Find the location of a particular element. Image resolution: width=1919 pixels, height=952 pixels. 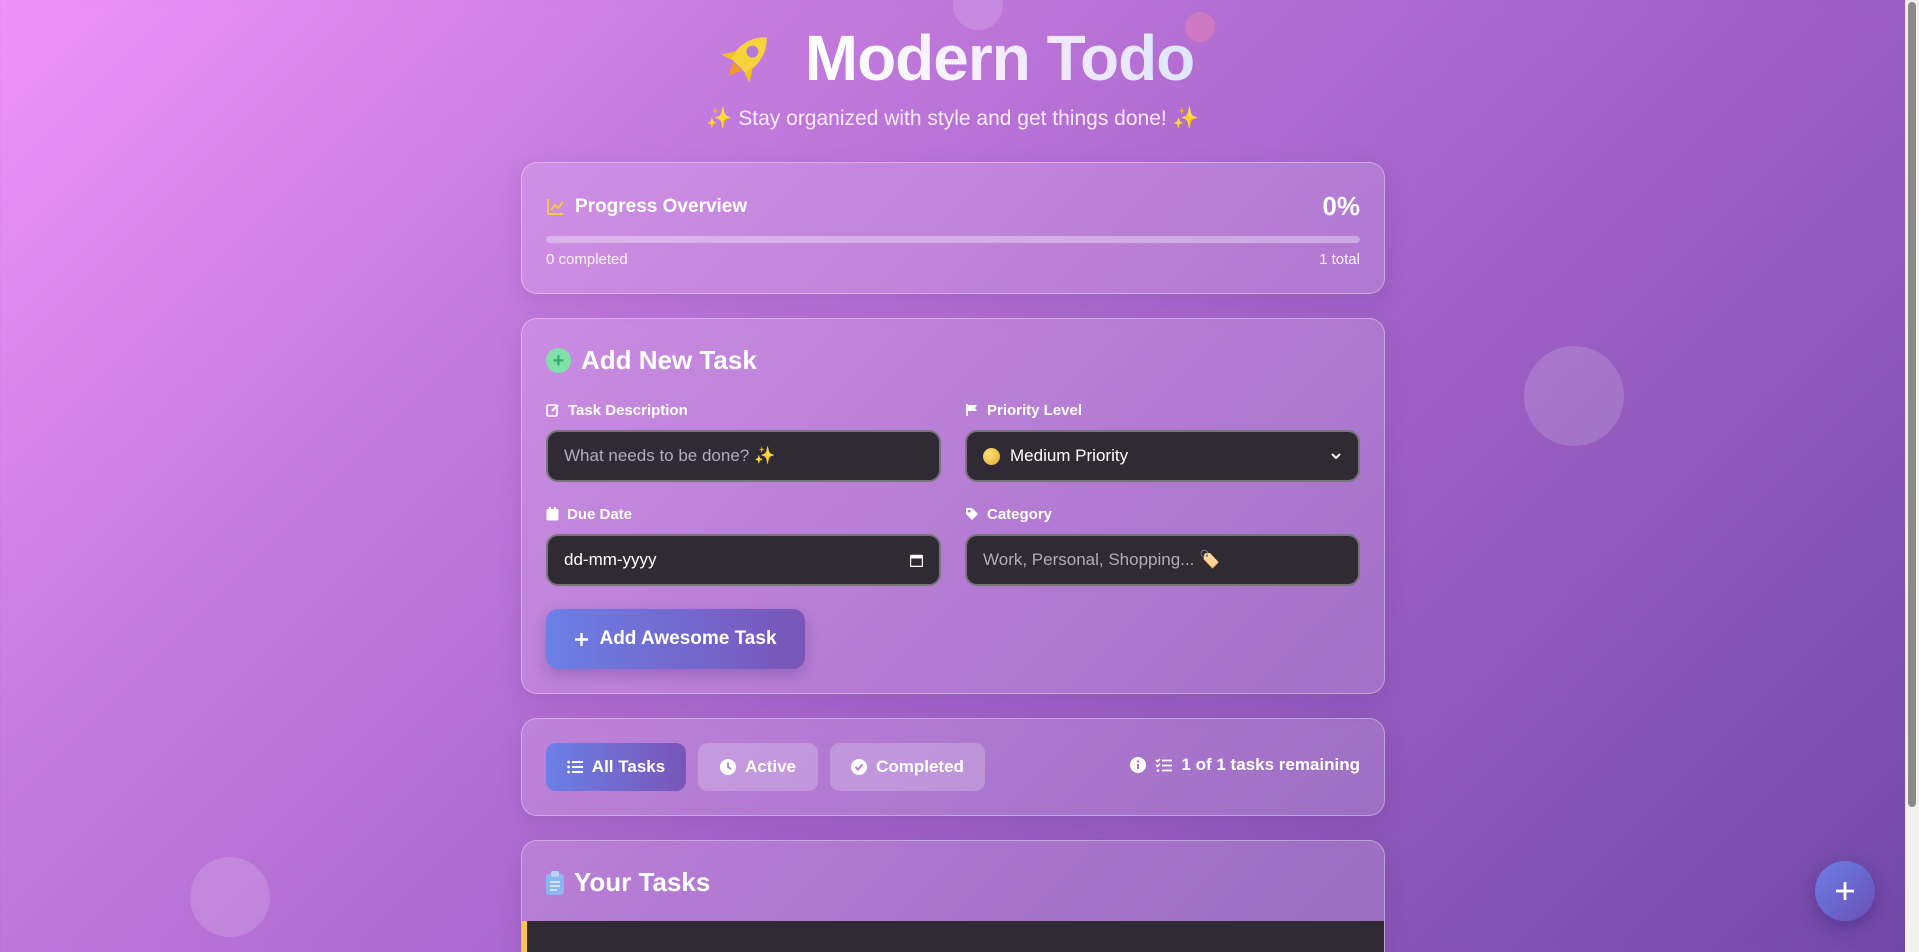

category-input: Work, Personal, Shopping... 🏷️ is located at coordinates (1162, 560).